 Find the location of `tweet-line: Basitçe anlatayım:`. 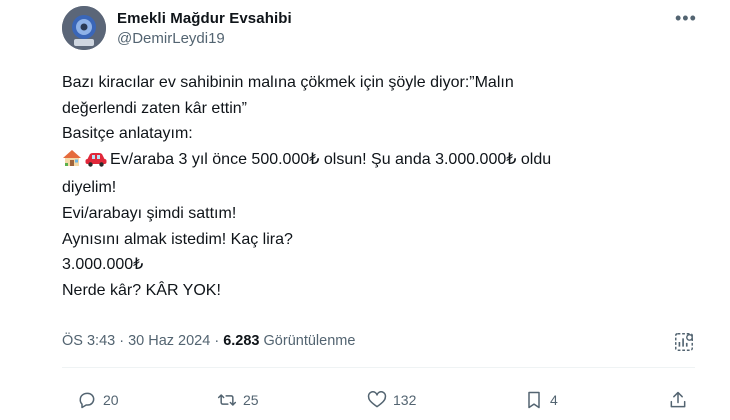

tweet-line: Basitçe anlatayım: is located at coordinates (127, 134).